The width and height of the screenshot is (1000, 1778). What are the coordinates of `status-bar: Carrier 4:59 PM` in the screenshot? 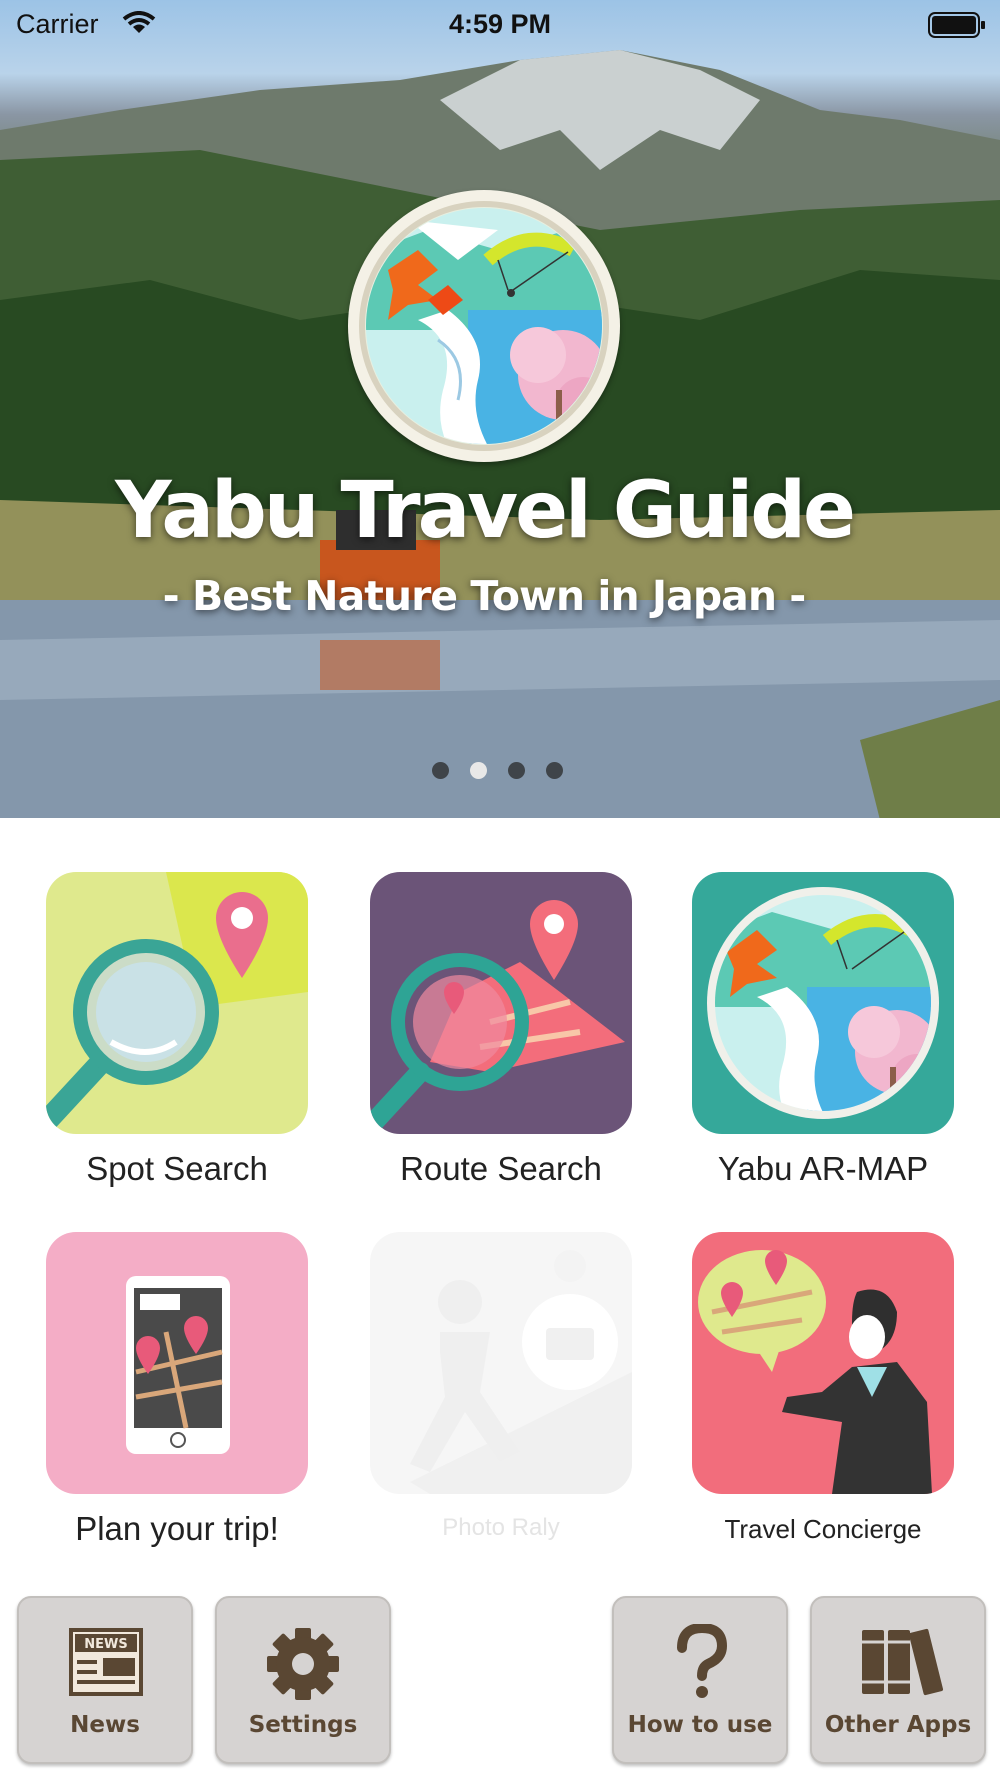 It's located at (500, 25).